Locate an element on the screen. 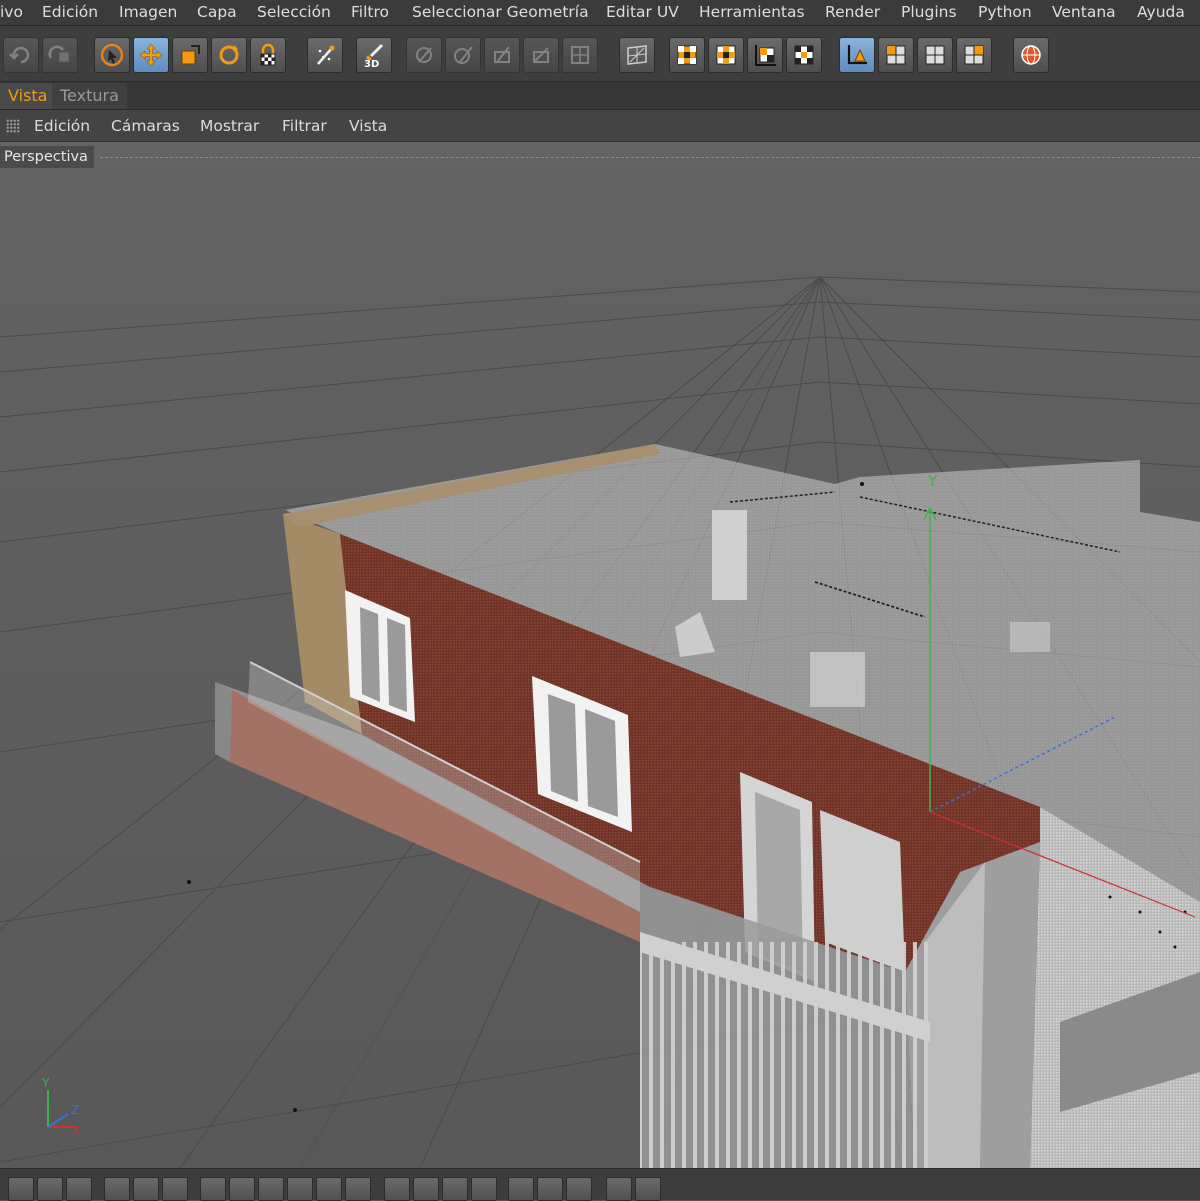 The image size is (1200, 1201). scale-icon is located at coordinates (190, 55).